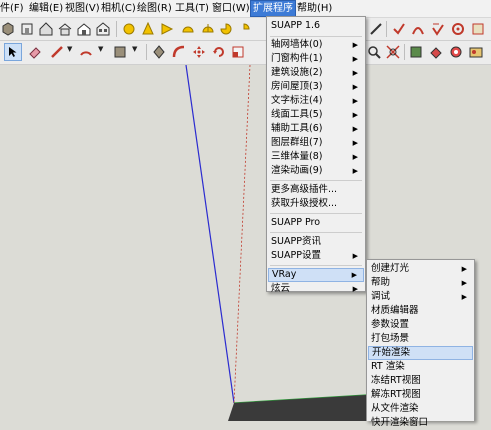 This screenshot has width=491, height=430. Describe the element at coordinates (418, 29) in the screenshot. I see `red-curve-icon` at that location.